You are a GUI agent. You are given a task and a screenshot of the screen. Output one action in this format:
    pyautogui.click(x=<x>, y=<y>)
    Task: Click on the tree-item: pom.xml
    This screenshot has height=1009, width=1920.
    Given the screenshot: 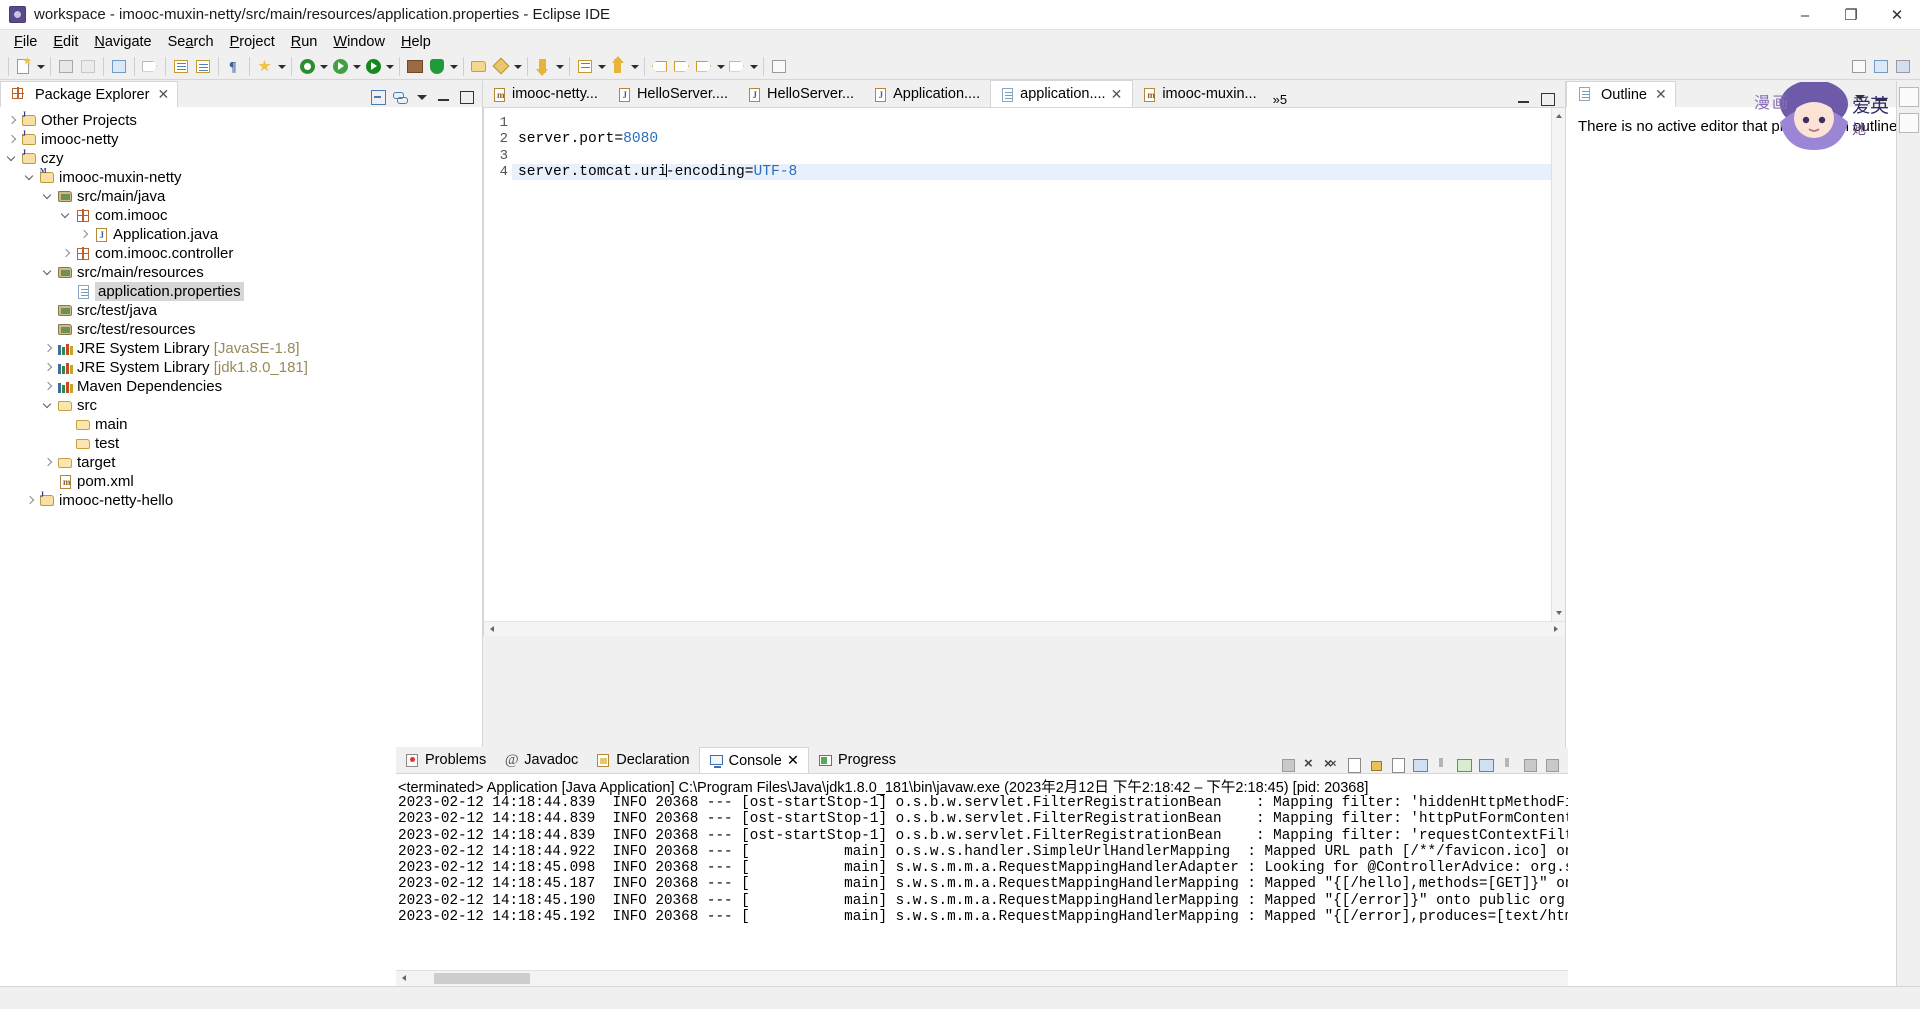 What is the action you would take?
    pyautogui.click(x=241, y=481)
    